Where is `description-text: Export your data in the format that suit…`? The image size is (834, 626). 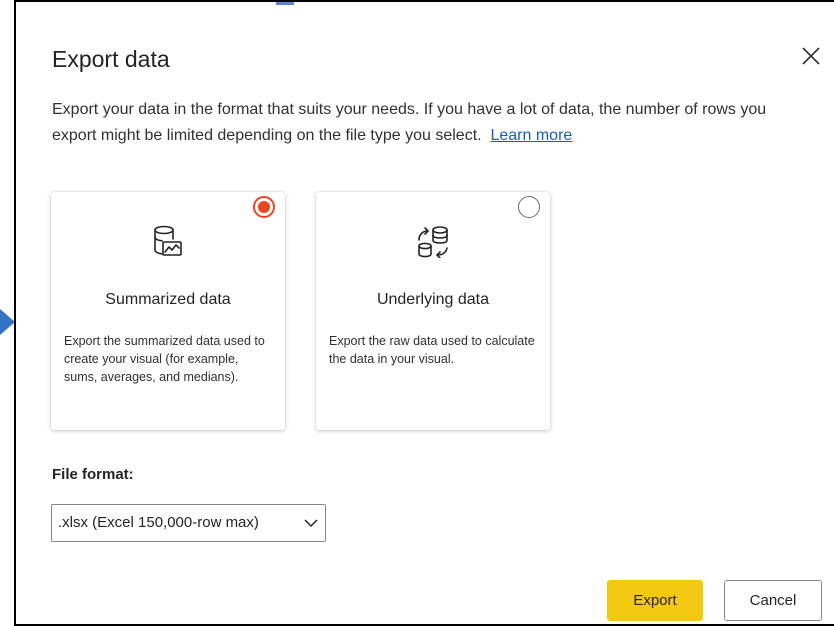
description-text: Export your data in the format that suit… is located at coordinates (409, 122).